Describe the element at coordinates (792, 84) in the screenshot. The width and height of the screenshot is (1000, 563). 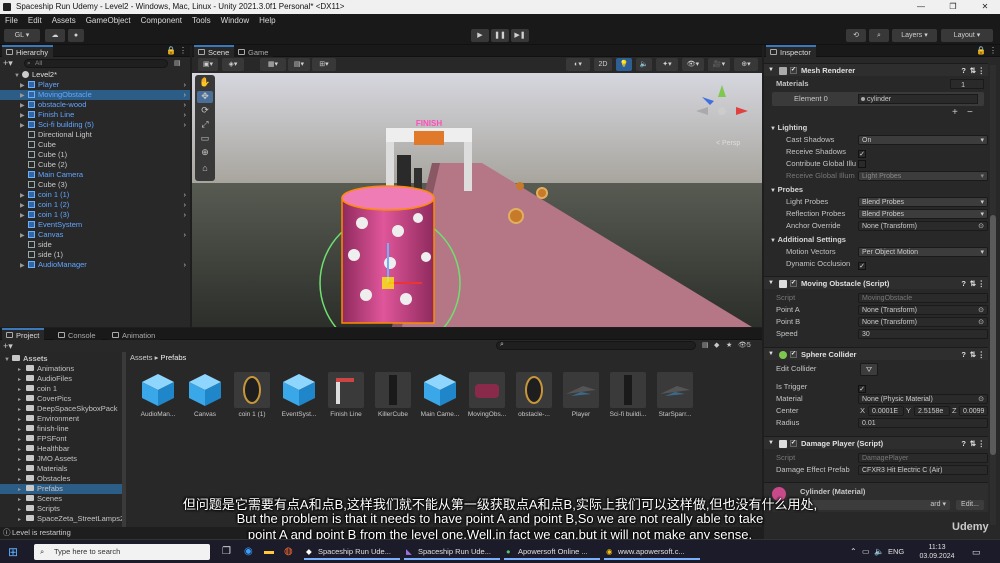
I see `materials-label: Materials` at that location.